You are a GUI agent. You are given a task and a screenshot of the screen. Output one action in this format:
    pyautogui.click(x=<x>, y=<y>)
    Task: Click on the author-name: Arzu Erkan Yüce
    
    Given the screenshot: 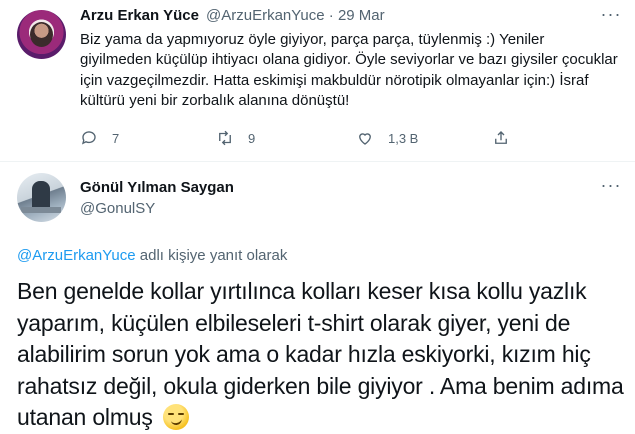 What is the action you would take?
    pyautogui.click(x=139, y=15)
    